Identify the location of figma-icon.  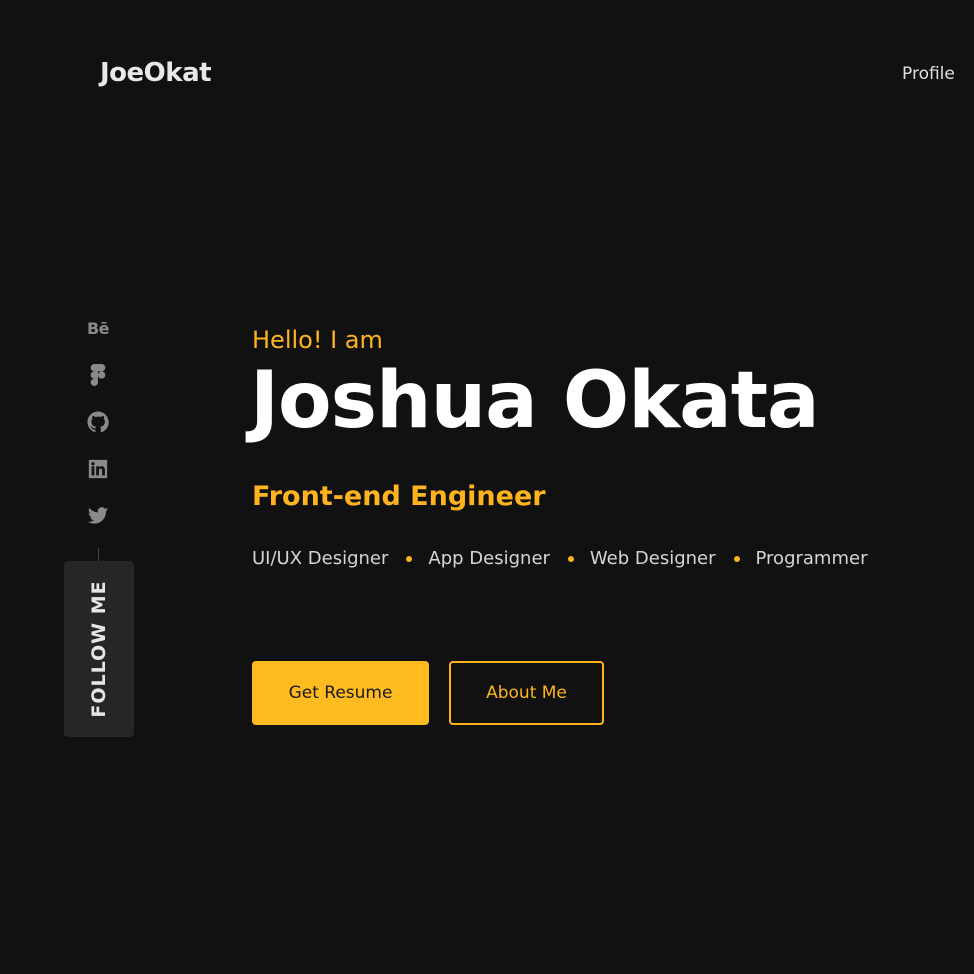
(98, 375).